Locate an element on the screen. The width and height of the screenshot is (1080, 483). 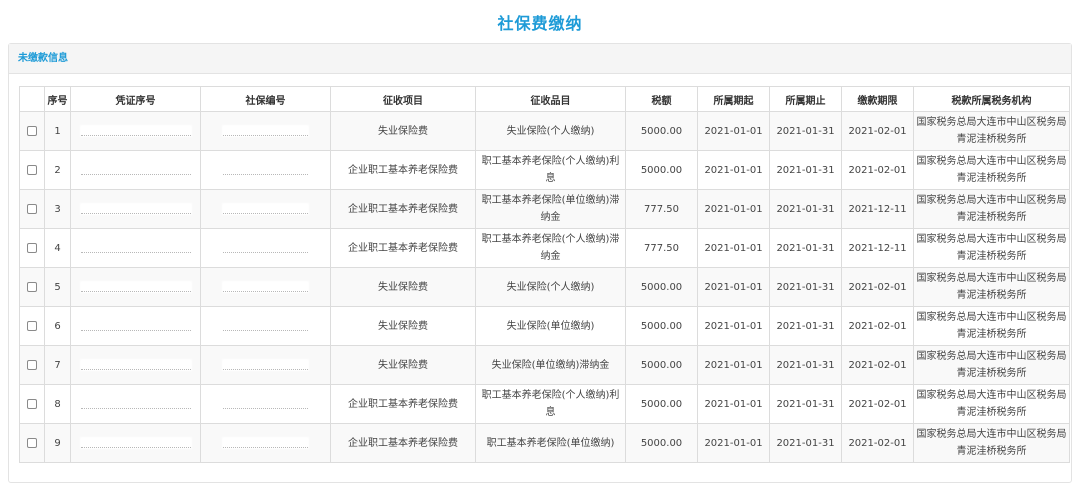
collection-subitem-cell: 职工基本养老保险(单位缴纳)滞纳金 is located at coordinates (550, 209).